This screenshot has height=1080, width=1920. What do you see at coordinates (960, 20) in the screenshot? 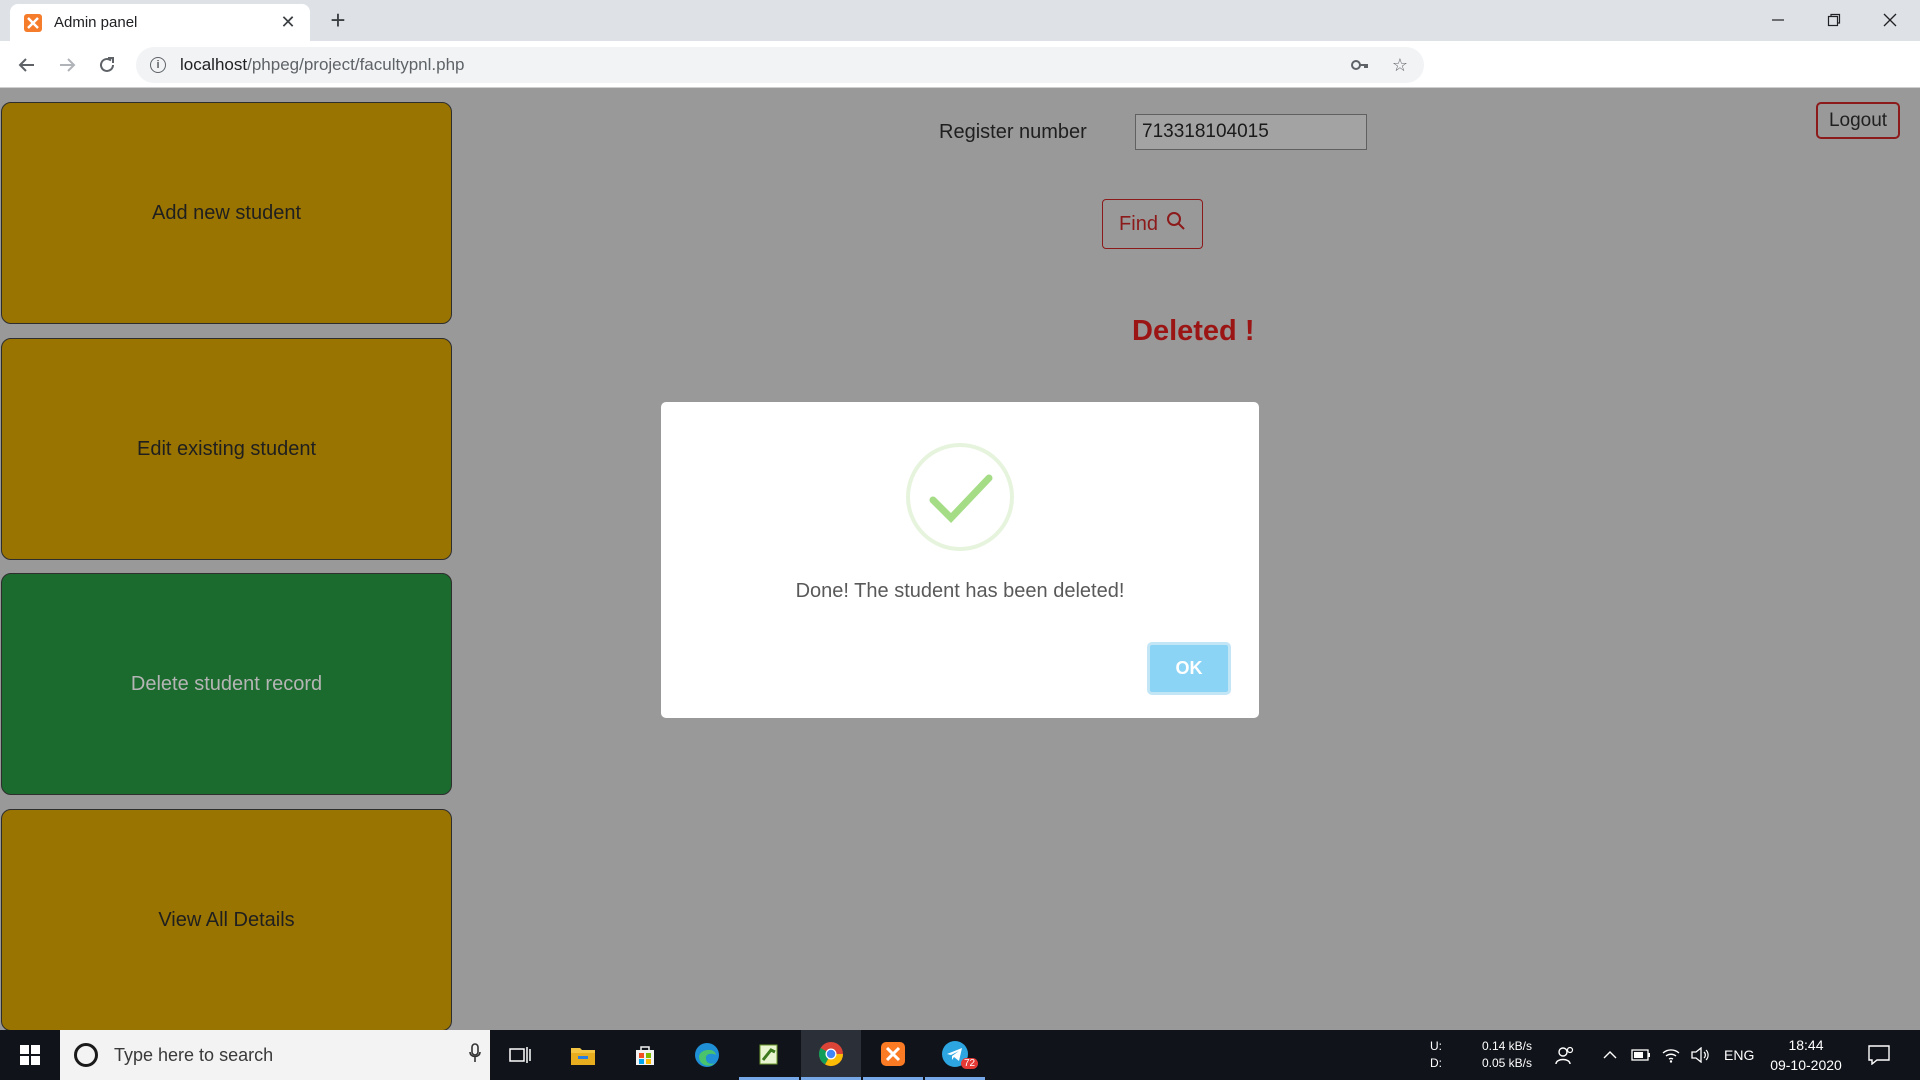
I see `browser-tab-strip: Admin panel ✕ +` at bounding box center [960, 20].